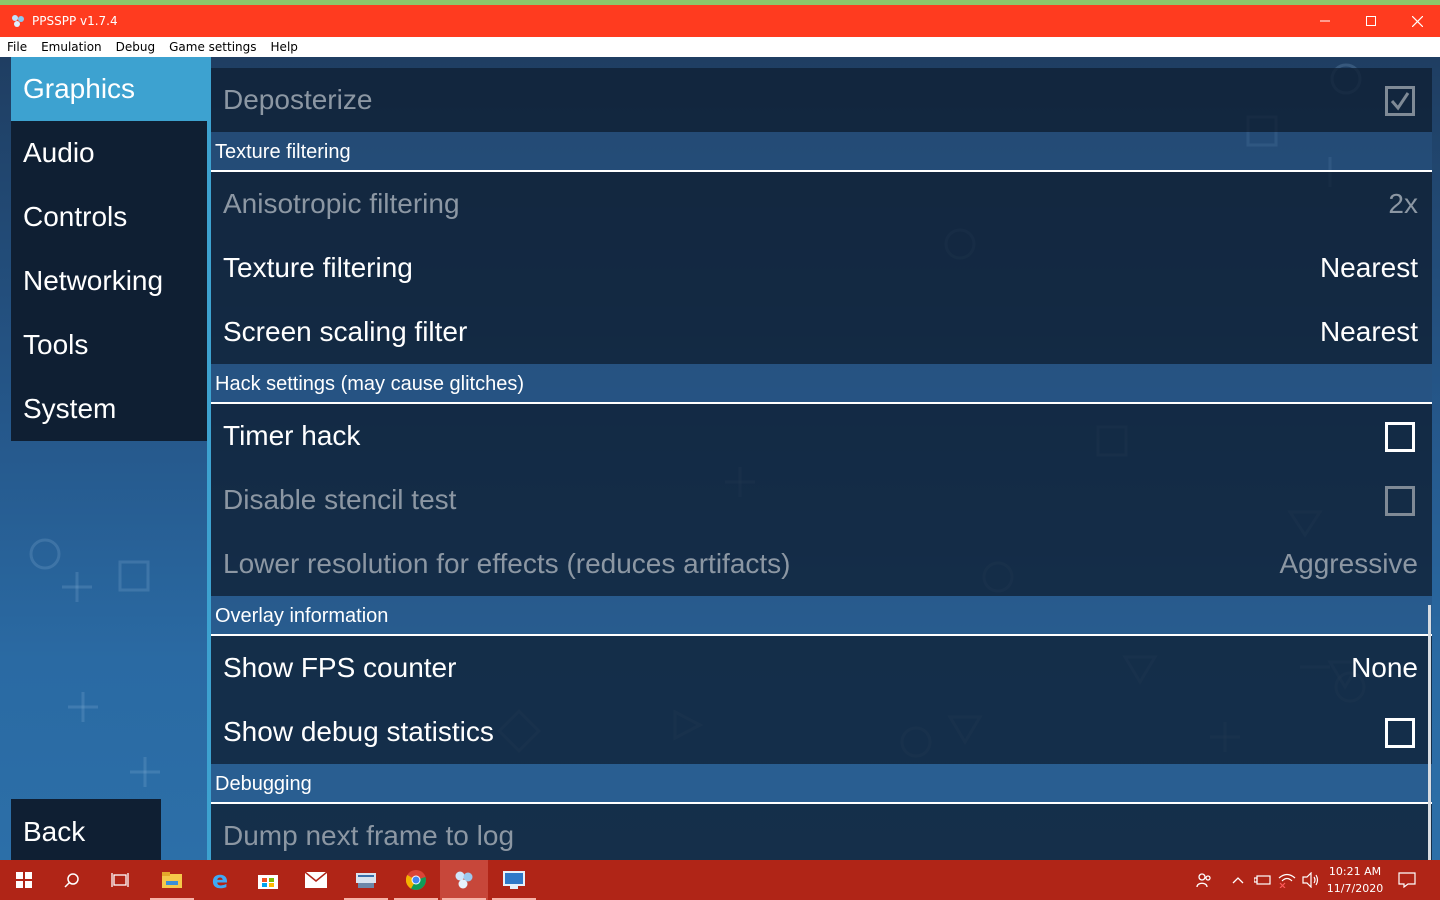 The height and width of the screenshot is (900, 1440). Describe the element at coordinates (86, 829) in the screenshot. I see `back-button: Back` at that location.